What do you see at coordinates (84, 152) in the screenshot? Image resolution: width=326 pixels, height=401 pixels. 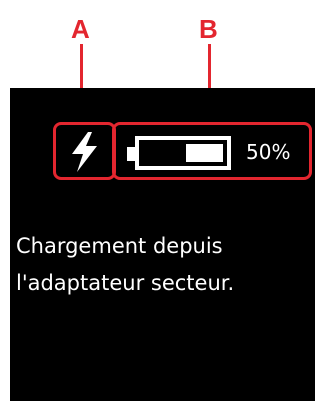 I see `lightning-bolt-icon` at bounding box center [84, 152].